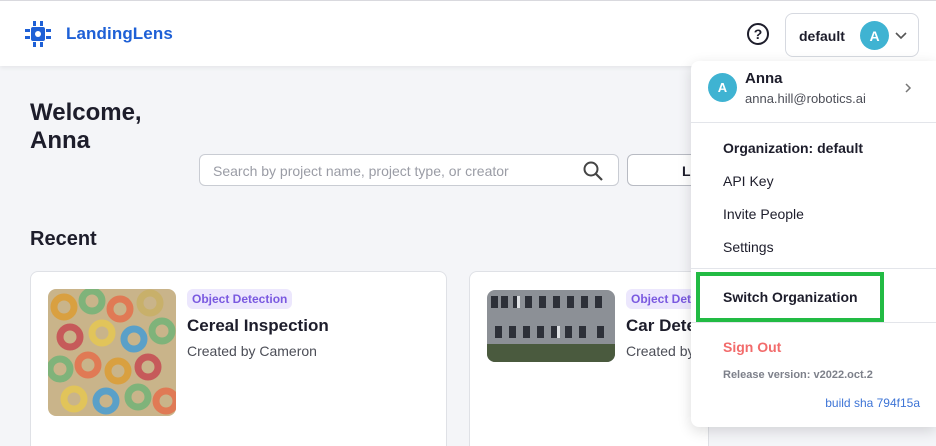  I want to click on brand-name: LandingLens, so click(119, 34).